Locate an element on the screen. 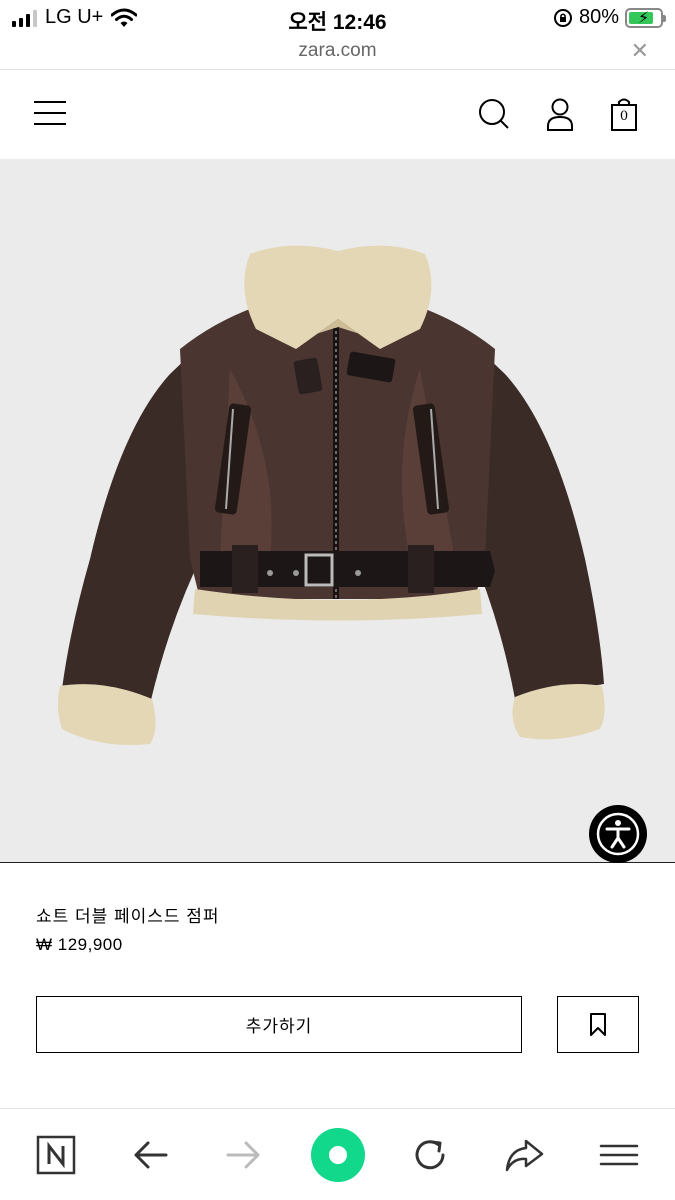 This screenshot has width=675, height=1200. green-dot-icon is located at coordinates (338, 1155).